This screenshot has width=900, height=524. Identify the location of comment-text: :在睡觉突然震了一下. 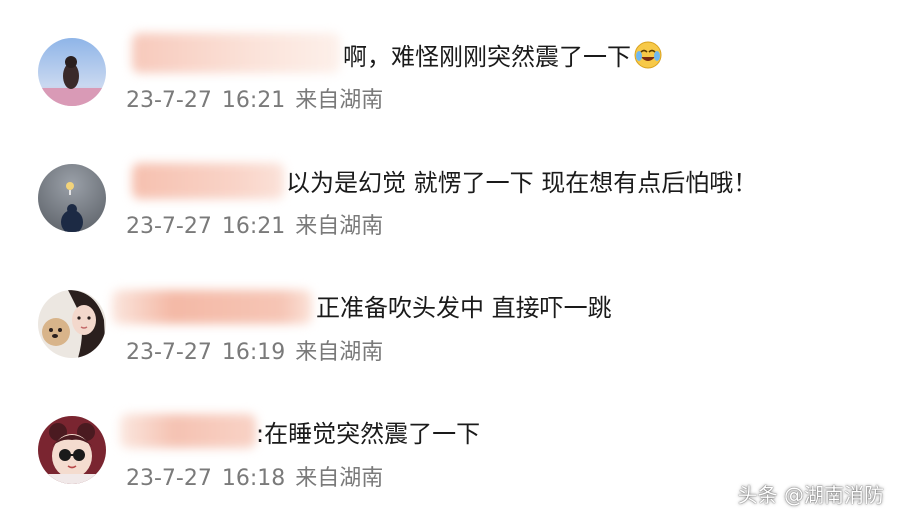
(368, 434).